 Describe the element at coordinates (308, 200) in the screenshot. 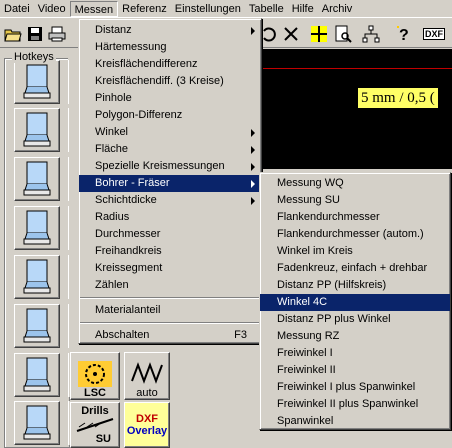

I see `submenu-item-label: Messung SU` at that location.